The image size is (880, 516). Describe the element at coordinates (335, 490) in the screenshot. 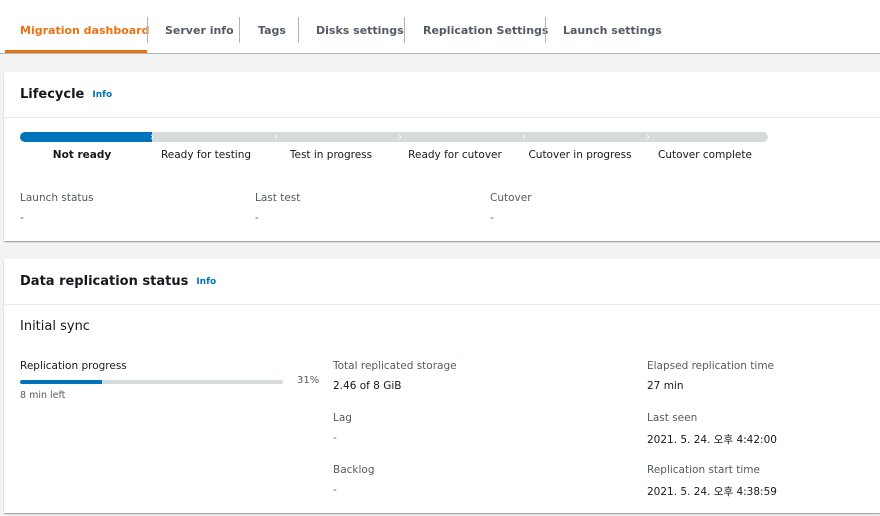

I see `backlog-value: -` at that location.